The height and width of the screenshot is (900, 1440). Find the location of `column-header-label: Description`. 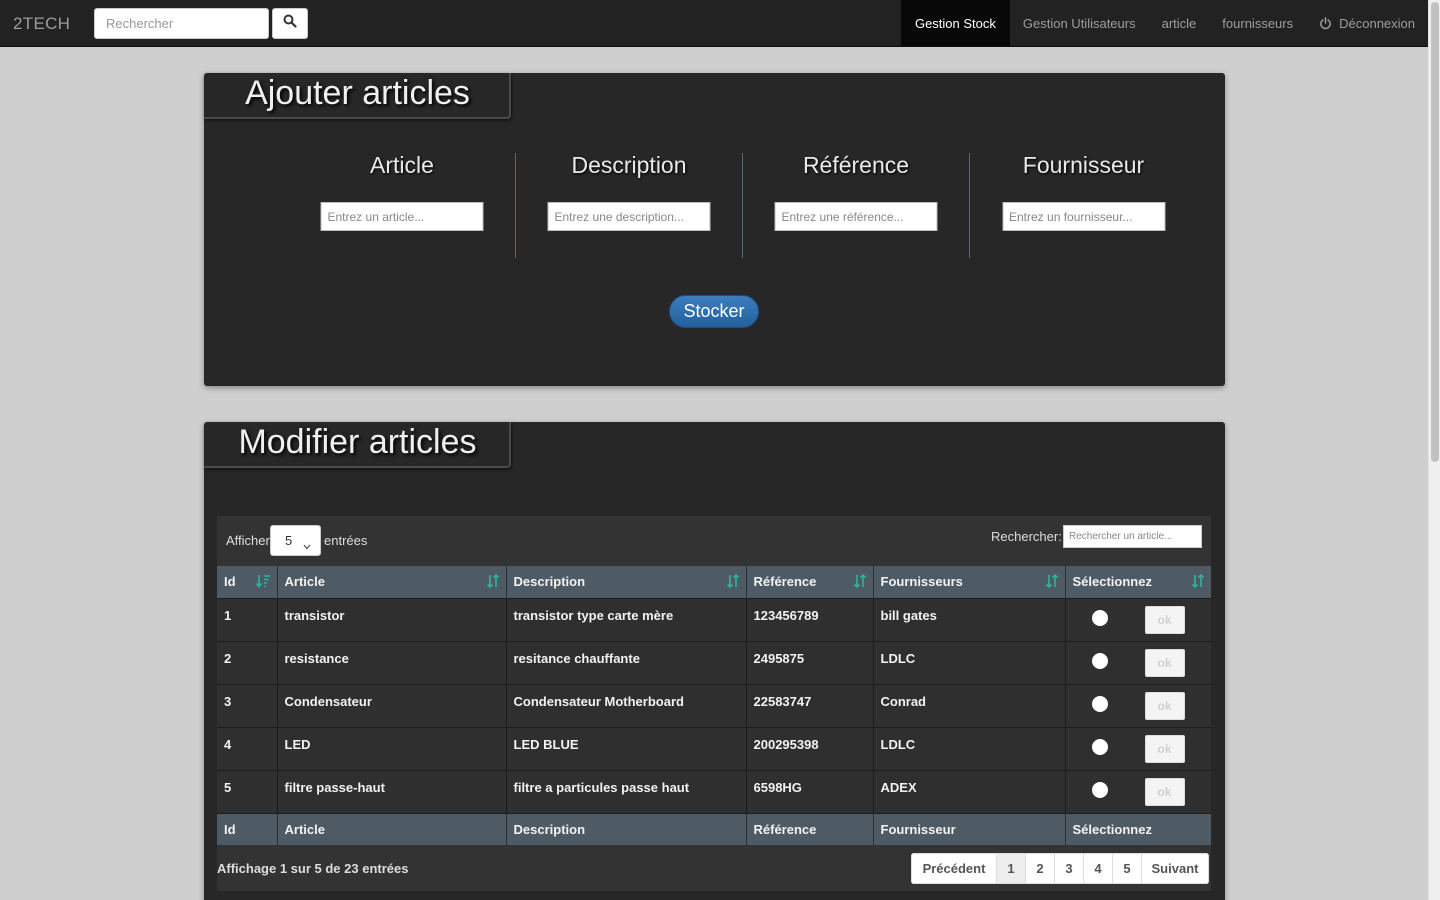

column-header-label: Description is located at coordinates (549, 582).